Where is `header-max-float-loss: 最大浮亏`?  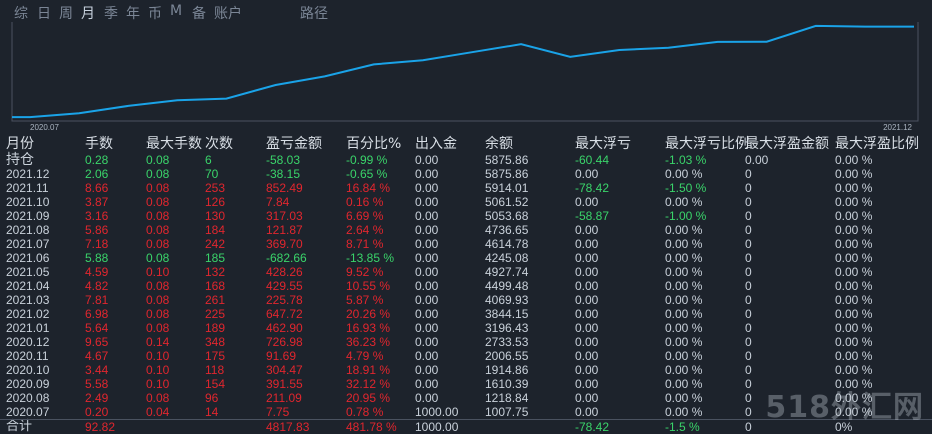
header-max-float-loss: 最大浮亏 is located at coordinates (603, 144).